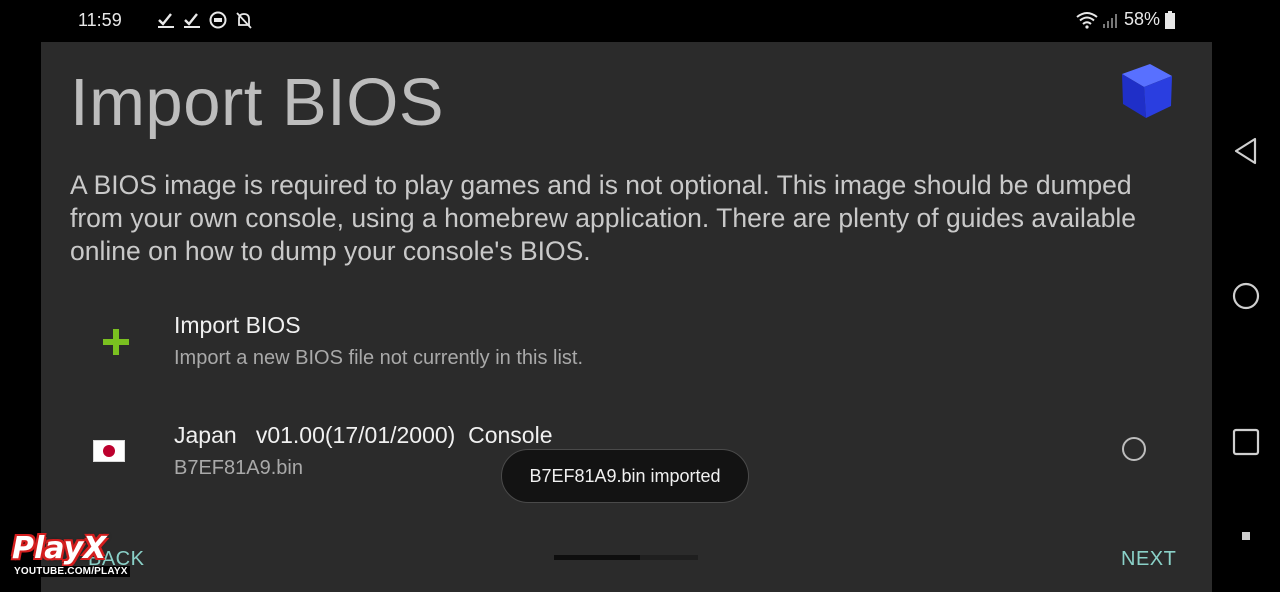 The image size is (1280, 592). Describe the element at coordinates (218, 20) in the screenshot. I see `sync-icon` at that location.